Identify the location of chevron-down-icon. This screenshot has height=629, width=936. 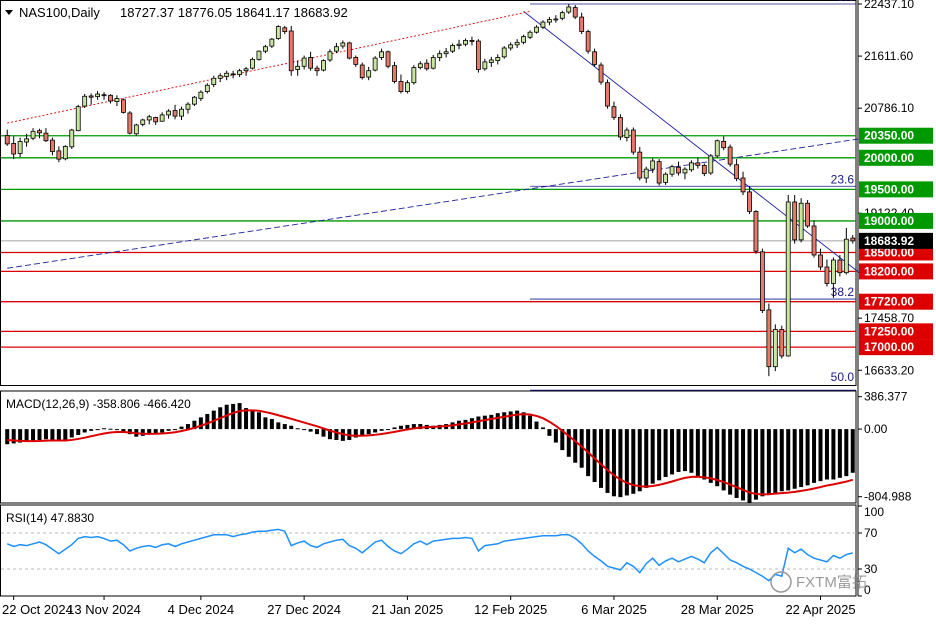
(9, 12).